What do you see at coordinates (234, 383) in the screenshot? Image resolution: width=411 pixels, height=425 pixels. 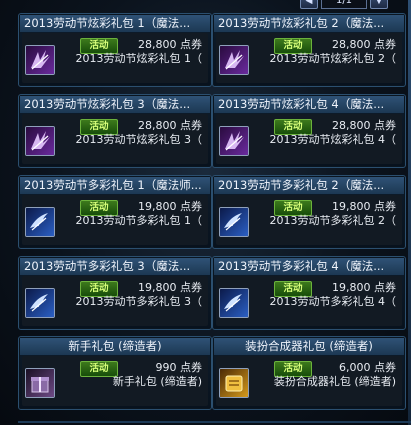 I see `gold-box-icon` at bounding box center [234, 383].